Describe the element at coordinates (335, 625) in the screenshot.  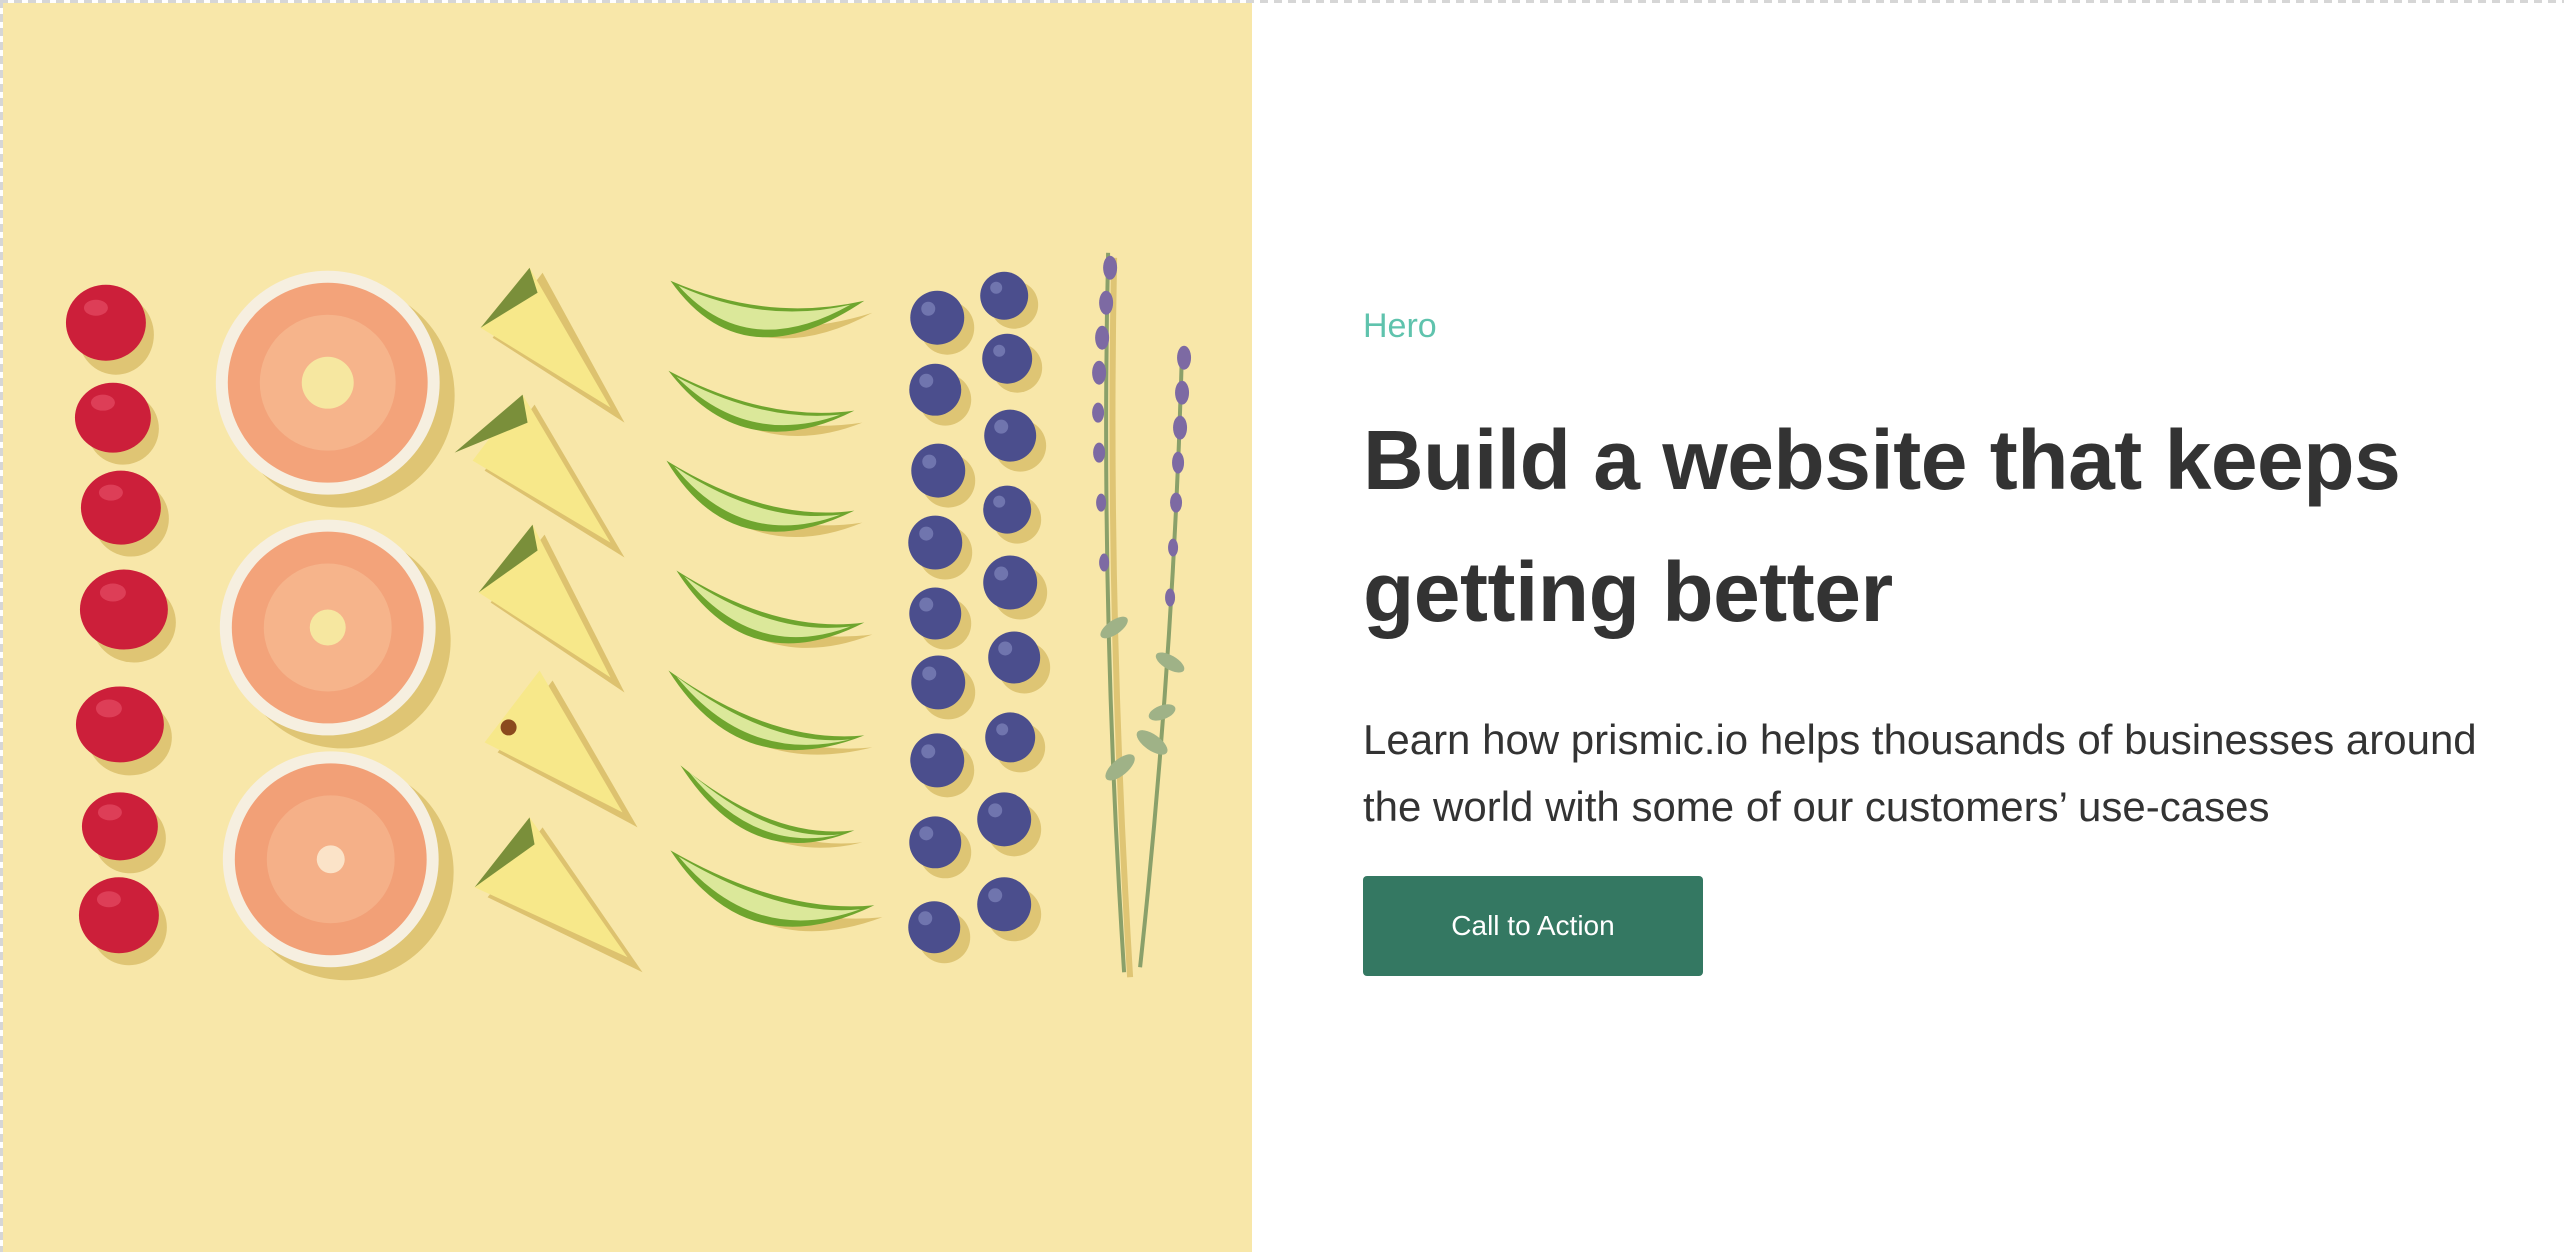
I see `grapefruit-column` at that location.